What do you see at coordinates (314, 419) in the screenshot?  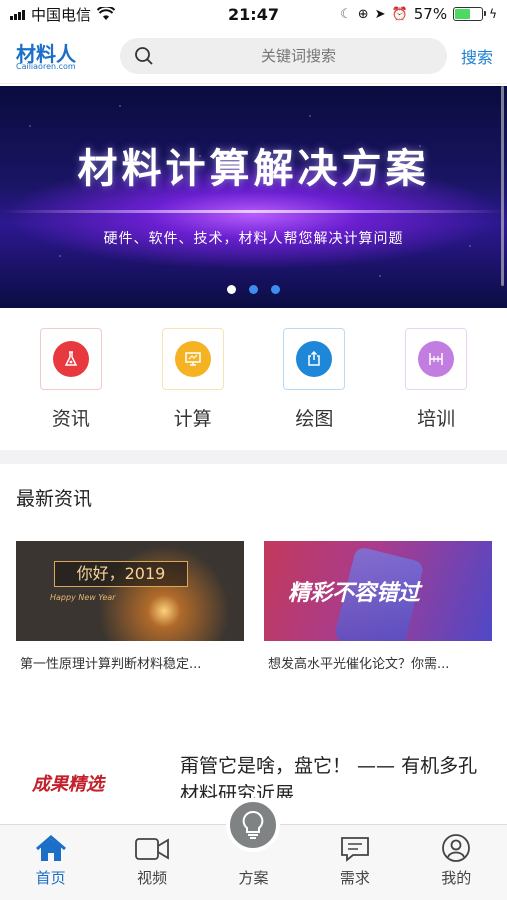 I see `category-label: 绘图` at bounding box center [314, 419].